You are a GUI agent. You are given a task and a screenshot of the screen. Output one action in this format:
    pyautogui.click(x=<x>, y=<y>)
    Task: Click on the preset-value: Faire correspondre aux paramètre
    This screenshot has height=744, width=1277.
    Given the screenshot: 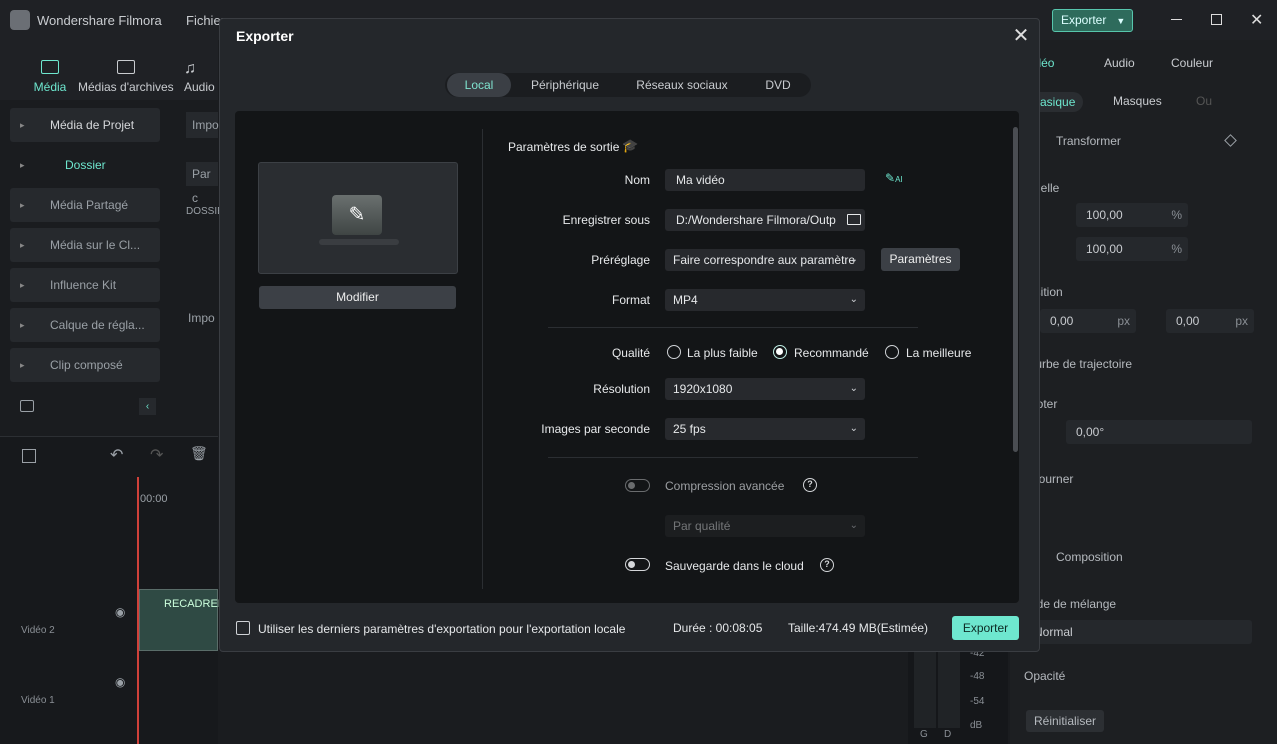 What is the action you would take?
    pyautogui.click(x=764, y=260)
    